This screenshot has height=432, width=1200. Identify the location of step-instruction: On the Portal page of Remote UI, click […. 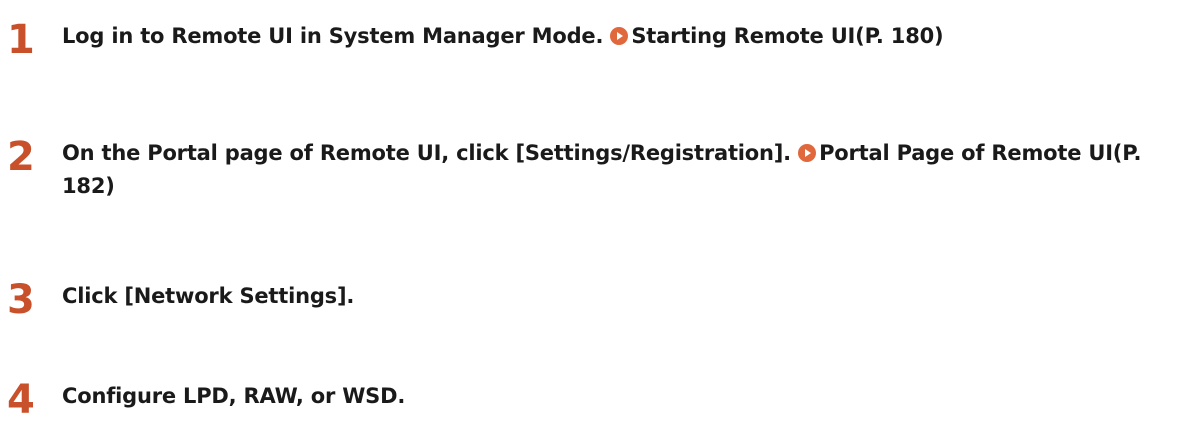
(426, 153).